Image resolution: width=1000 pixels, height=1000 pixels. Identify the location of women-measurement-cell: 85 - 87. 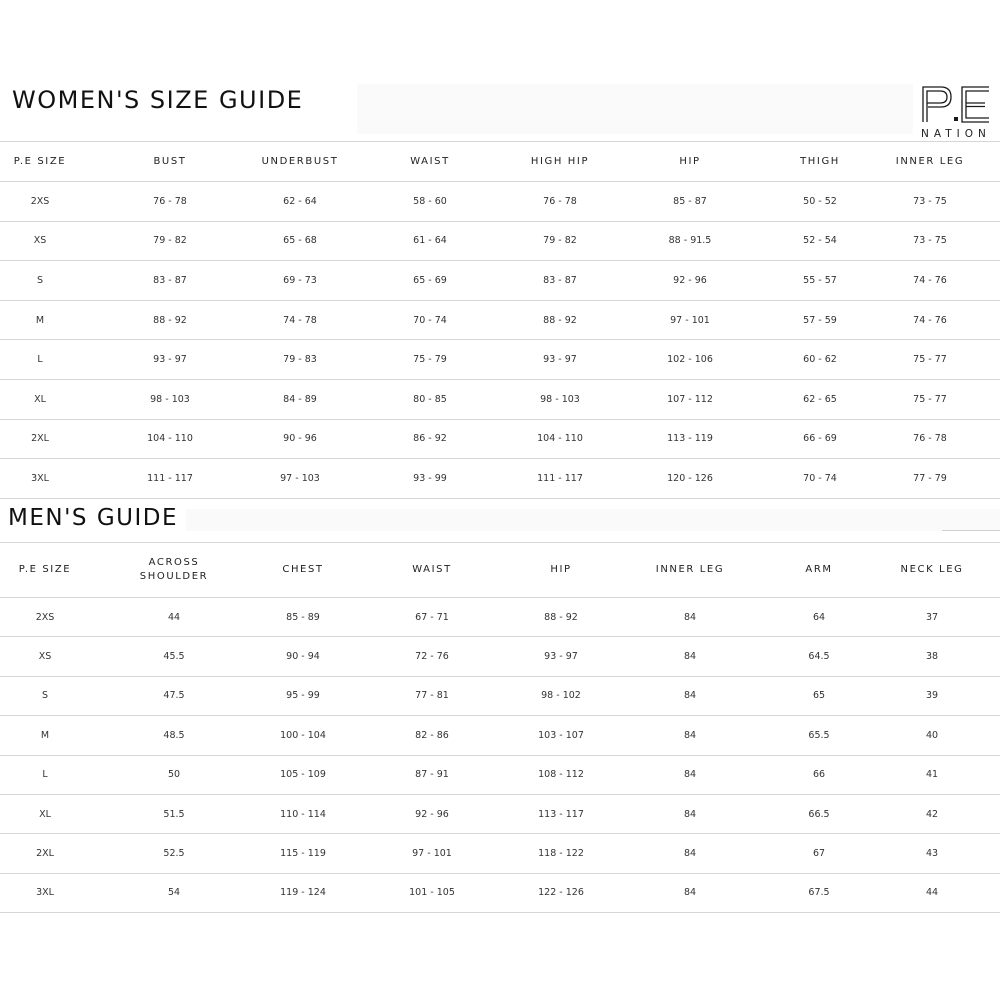
(690, 201).